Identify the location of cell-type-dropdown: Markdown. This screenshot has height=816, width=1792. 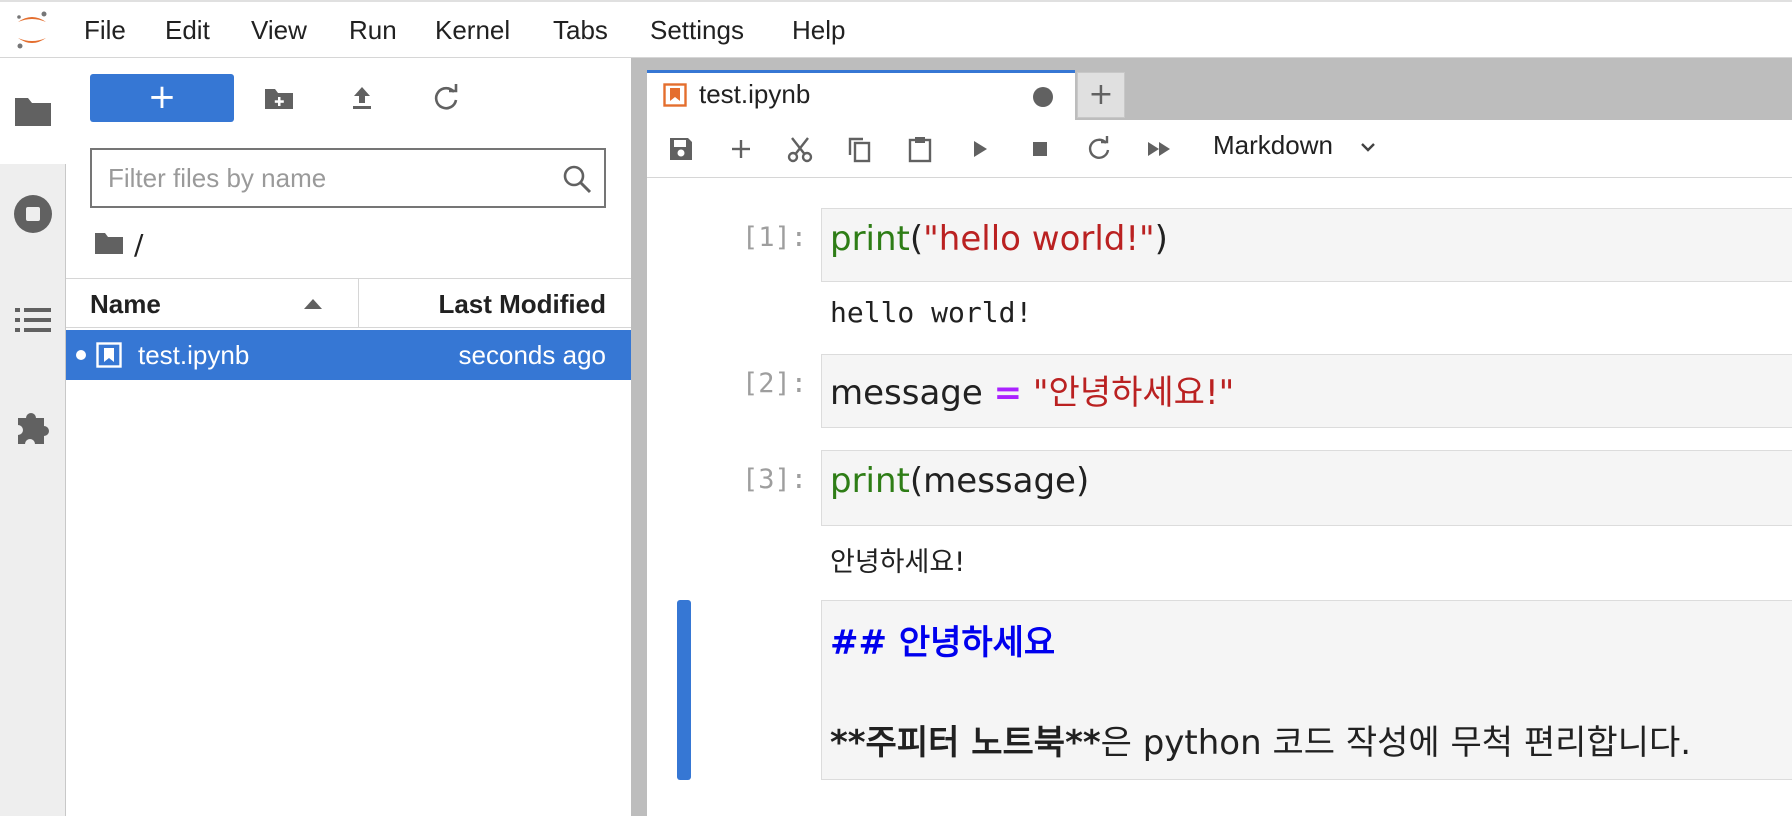
(1294, 148).